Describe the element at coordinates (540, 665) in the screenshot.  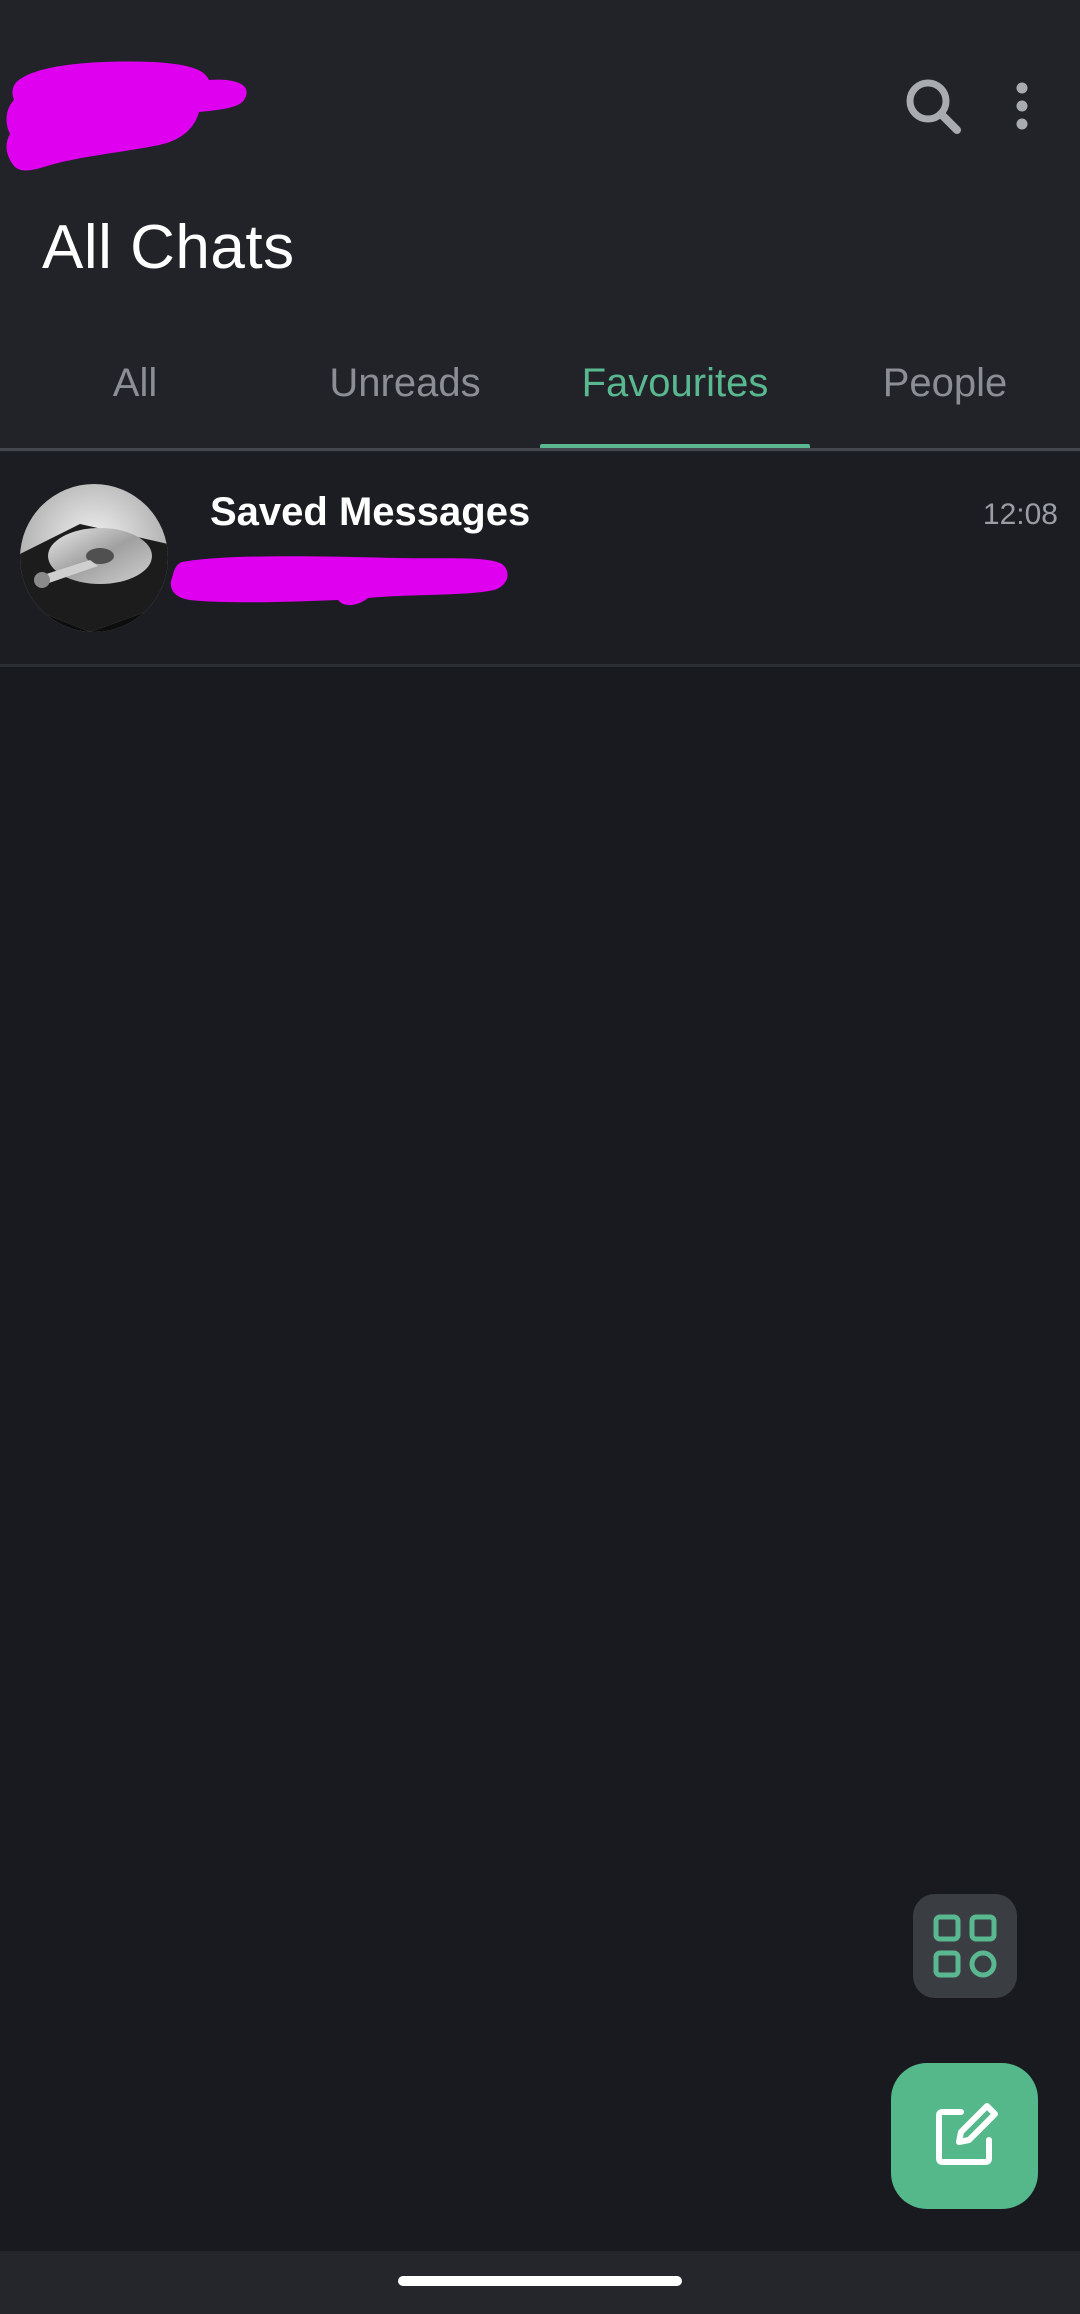
I see `row-divider` at that location.